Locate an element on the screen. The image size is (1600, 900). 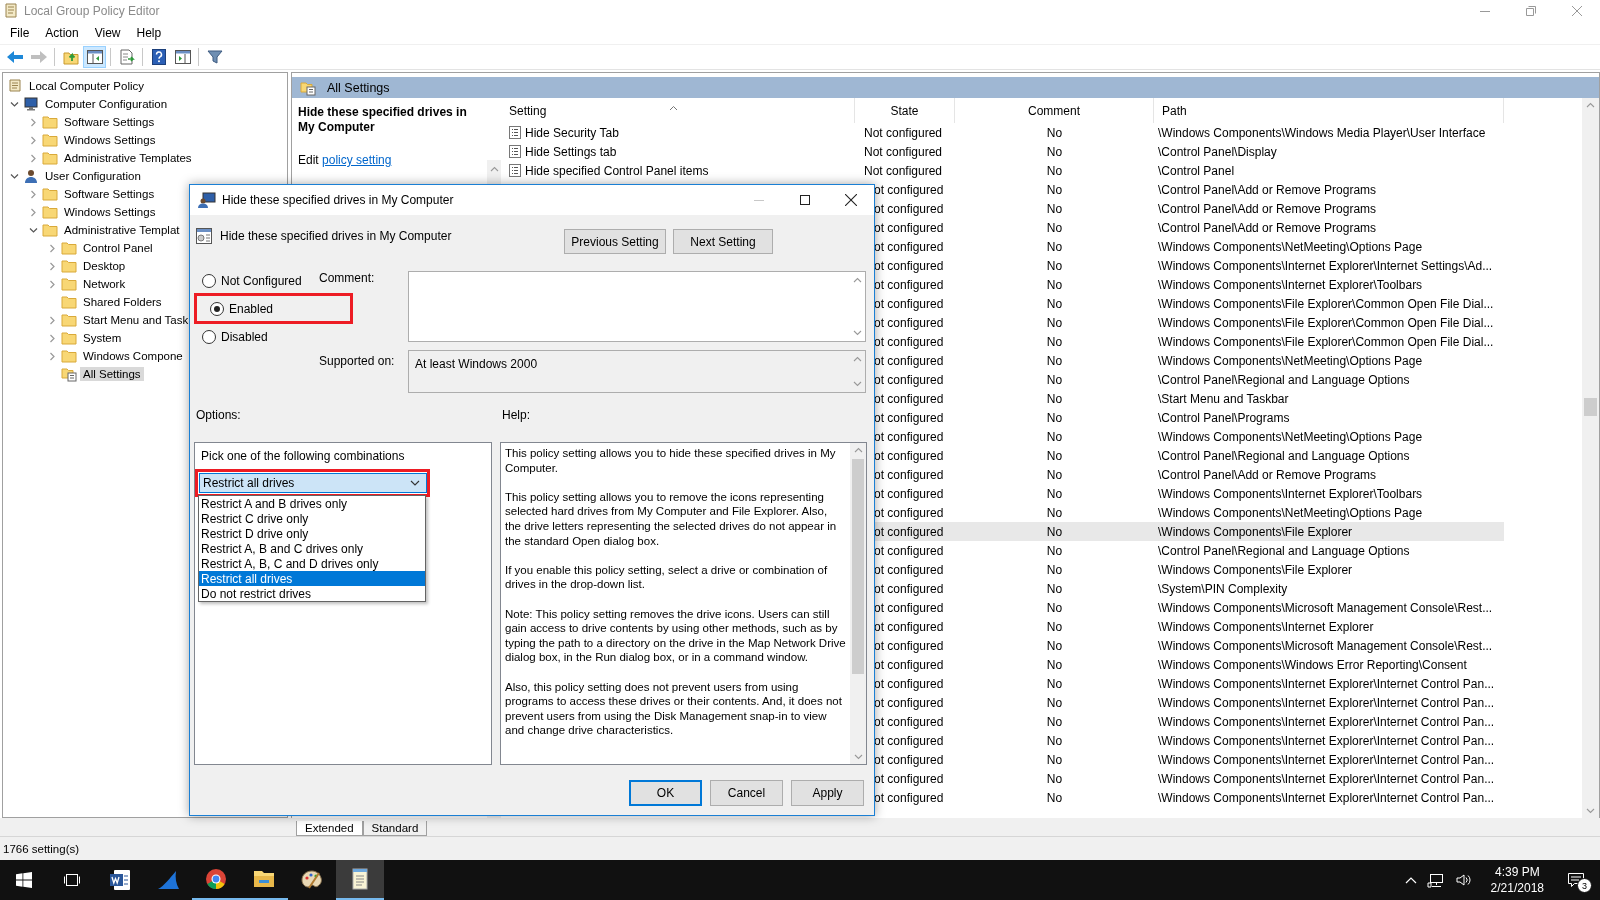
options-prompt: Pick one of the following combinations is located at coordinates (303, 456).